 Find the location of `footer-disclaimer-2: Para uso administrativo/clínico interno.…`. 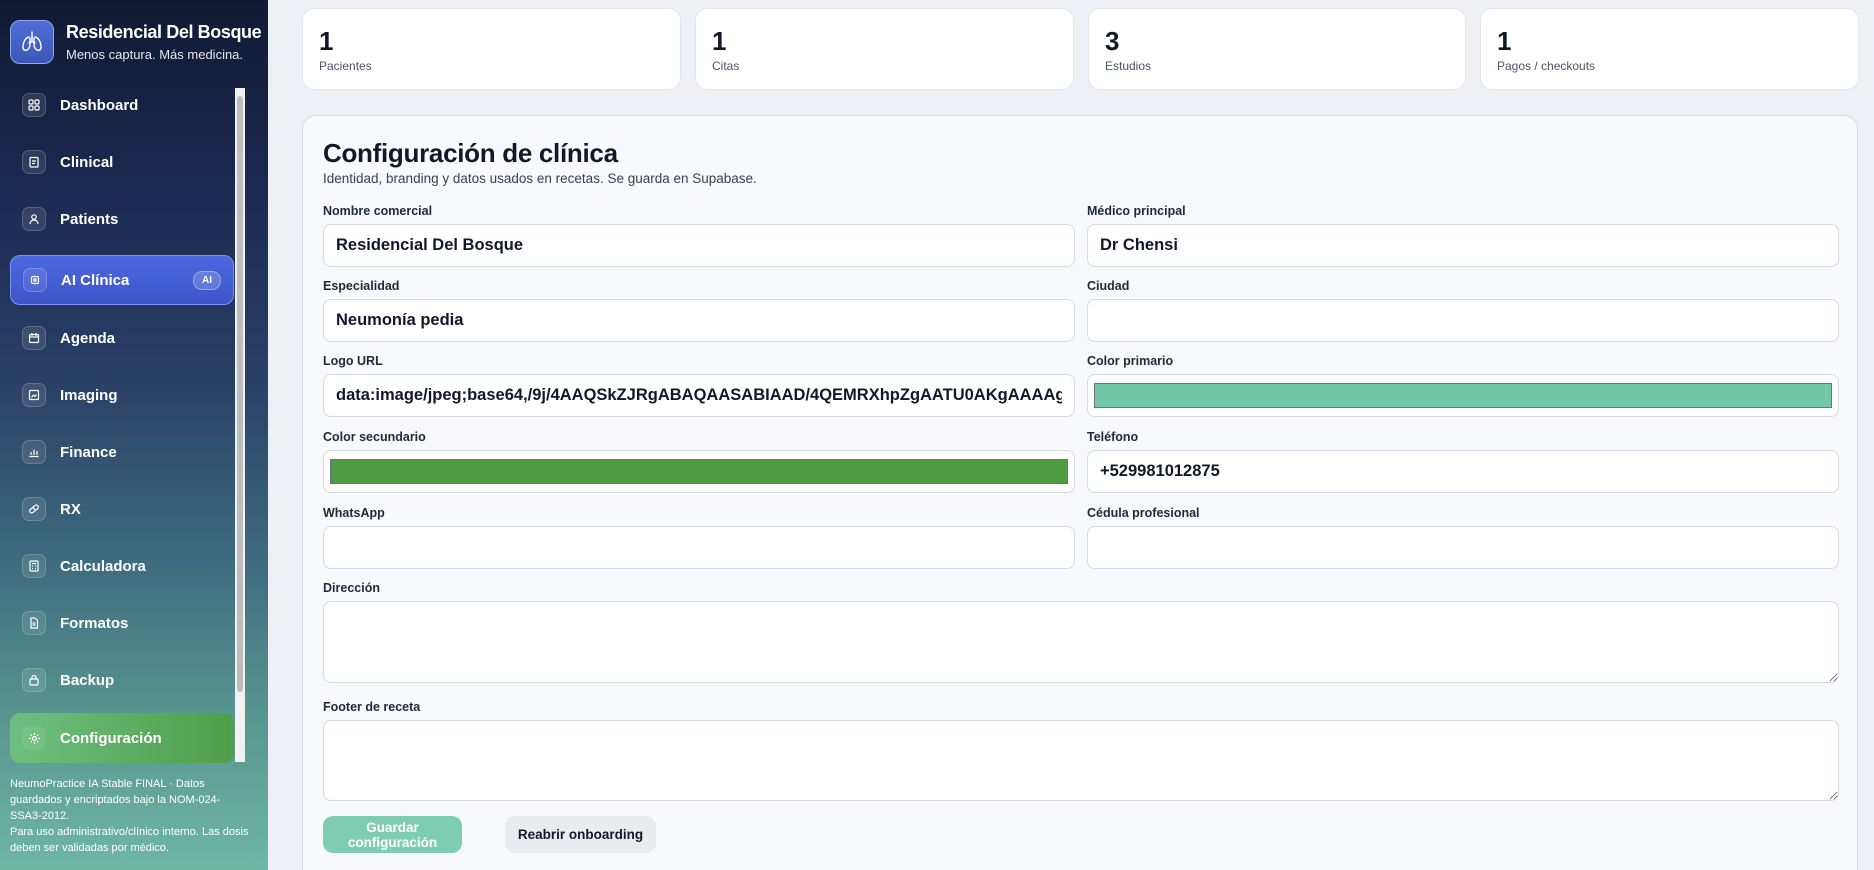

footer-disclaimer-2: Para uso administrativo/clínico interno.… is located at coordinates (129, 840).